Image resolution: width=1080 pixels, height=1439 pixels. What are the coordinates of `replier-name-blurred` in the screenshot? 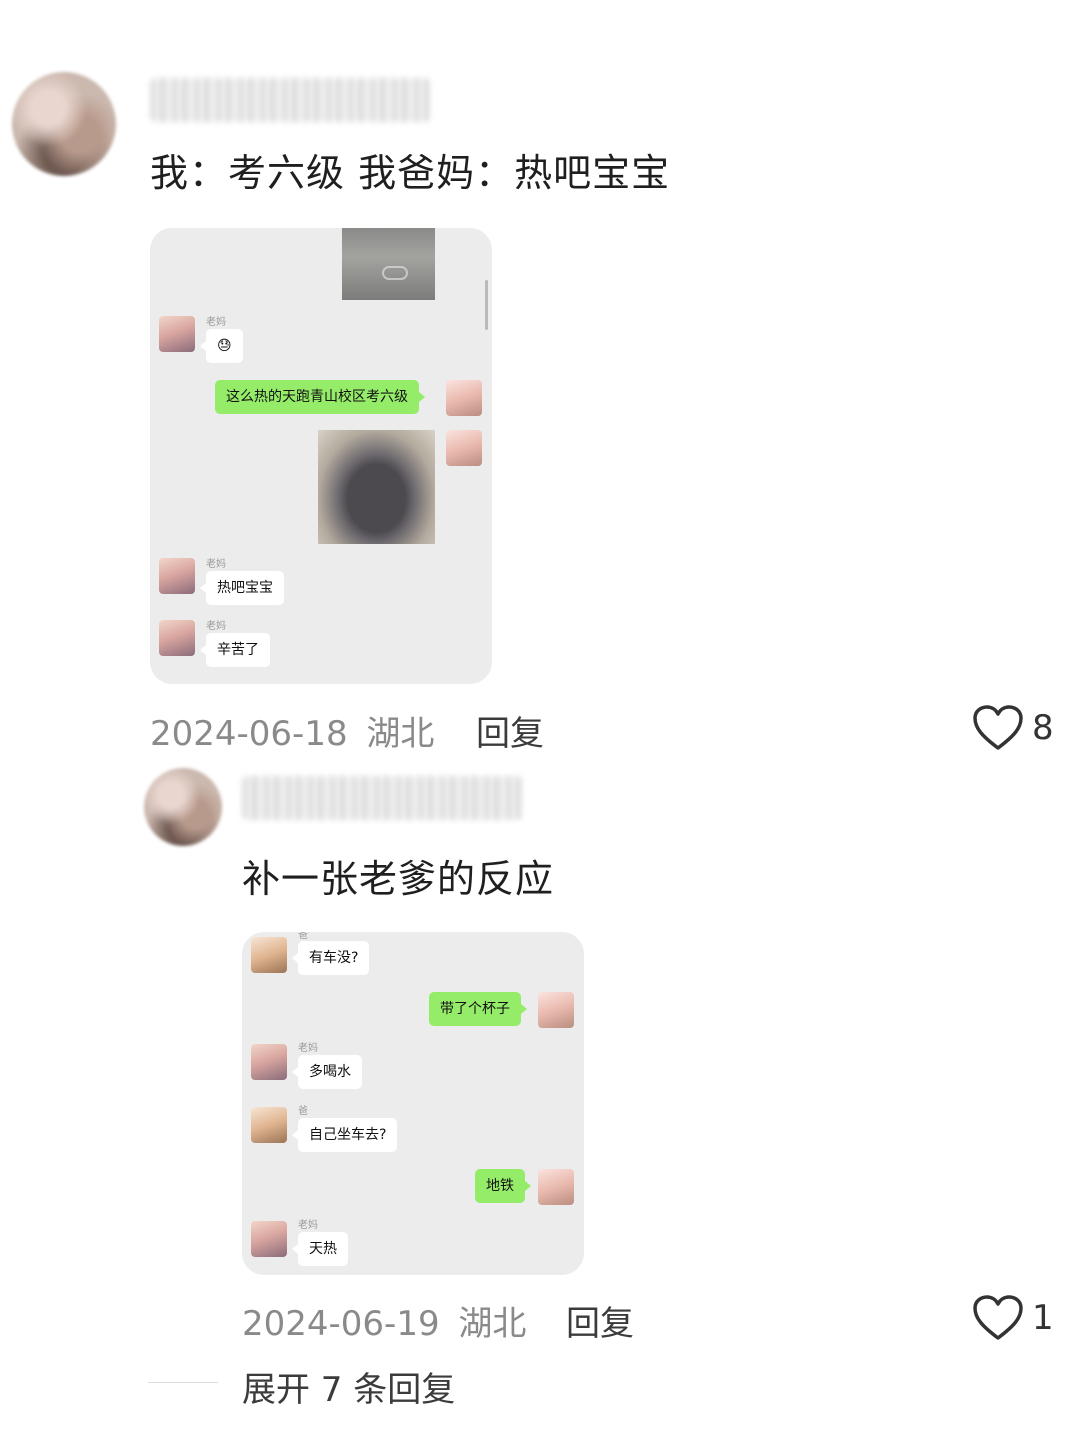 It's located at (382, 798).